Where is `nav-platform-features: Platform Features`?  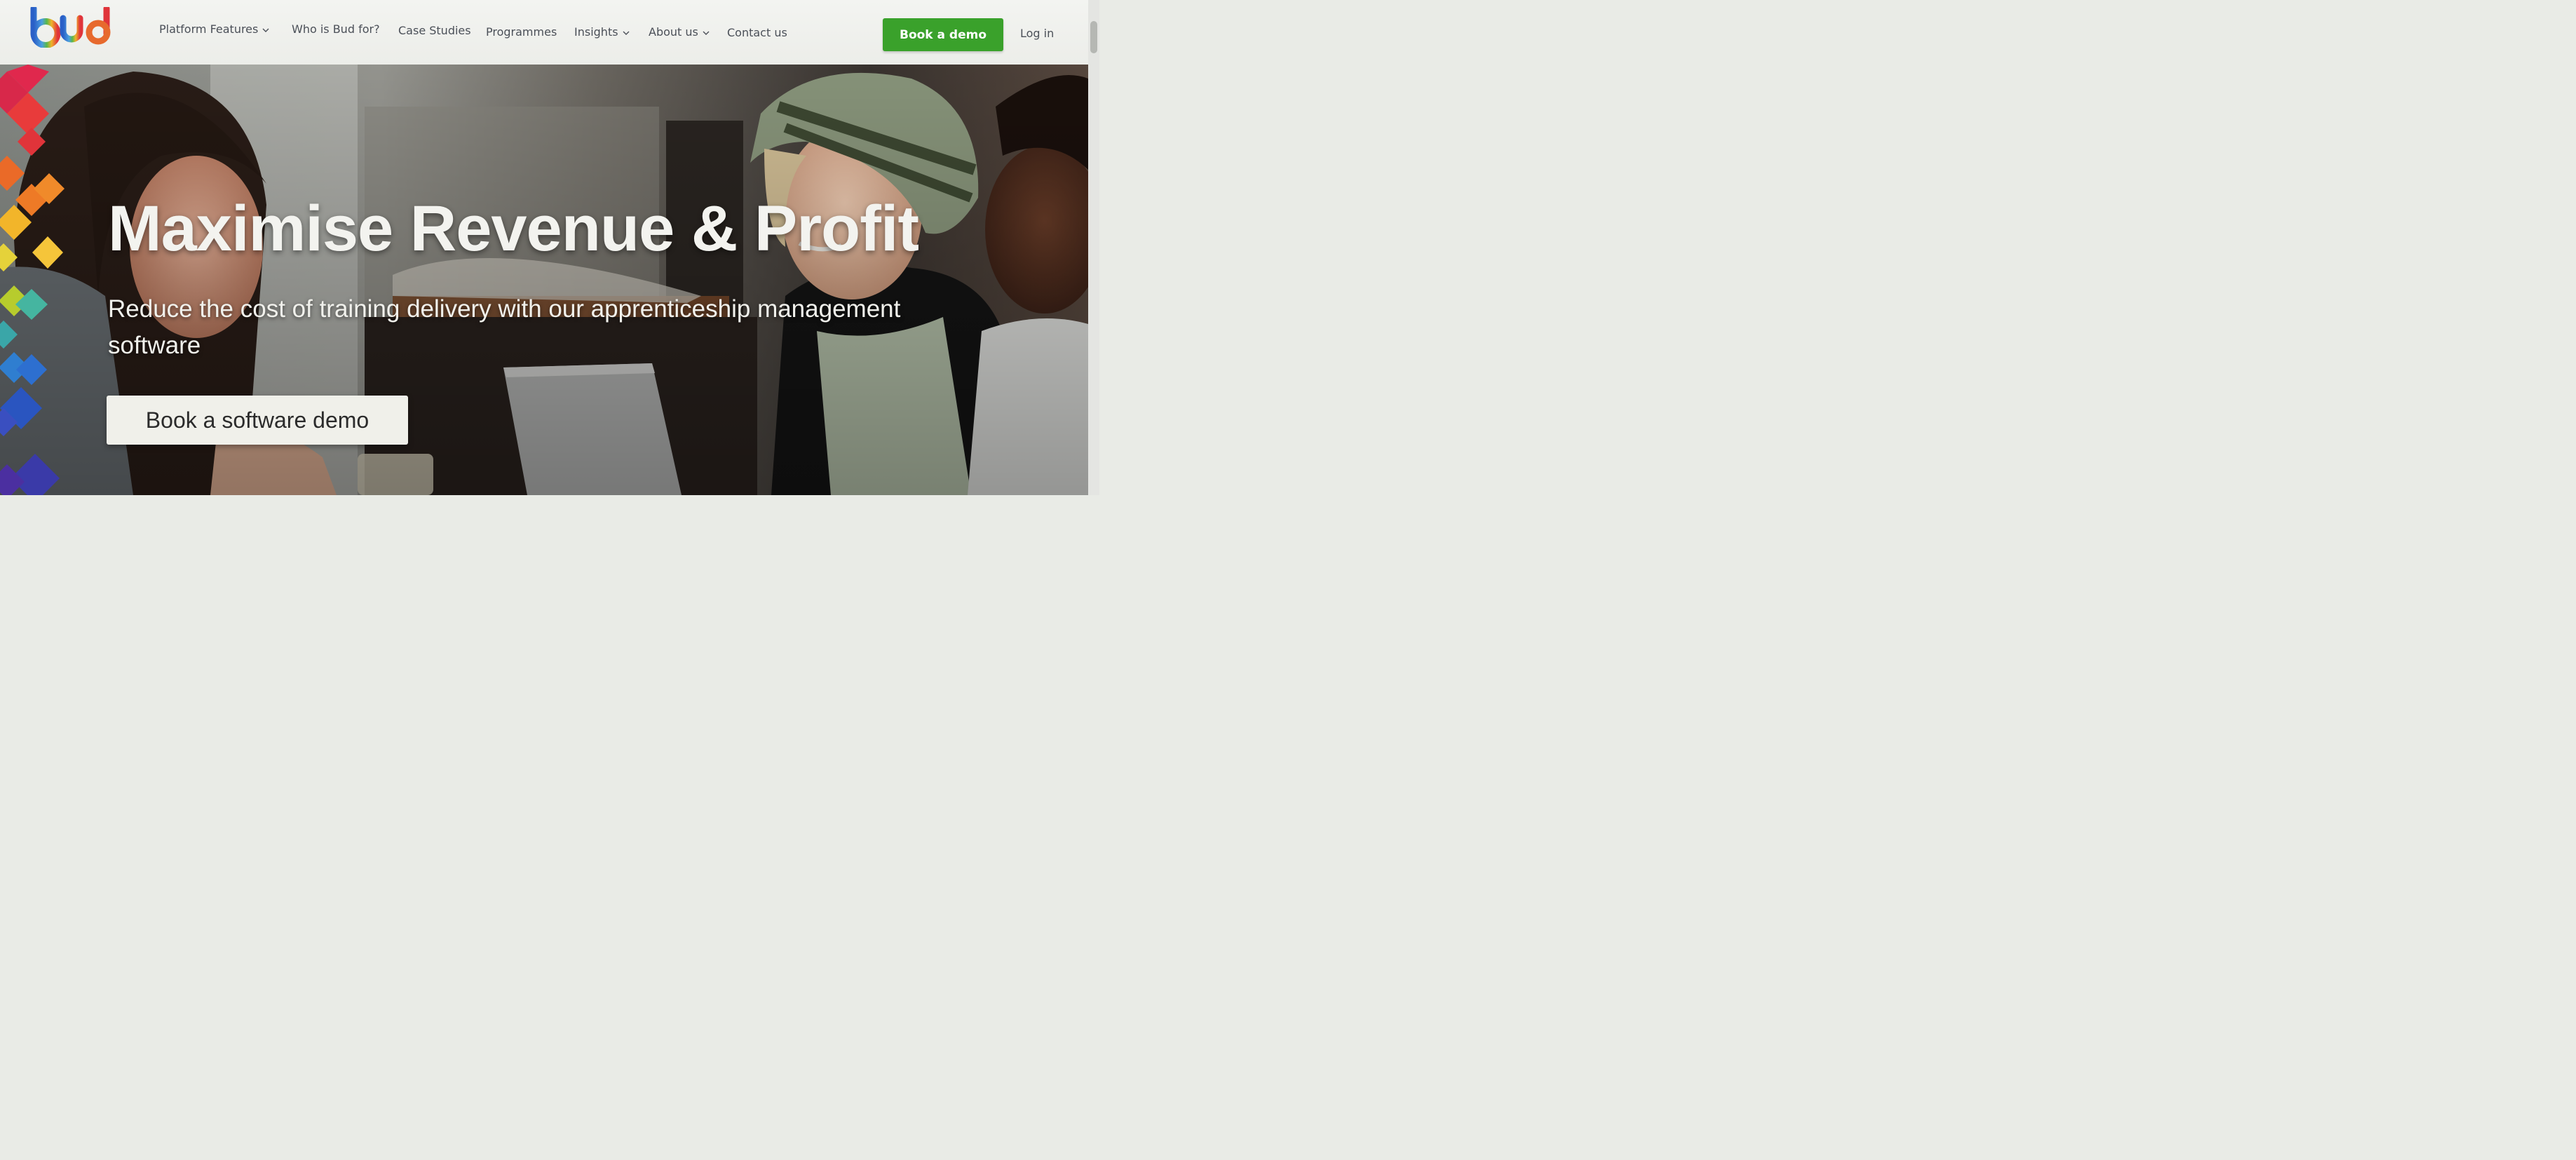
nav-platform-features: Platform Features is located at coordinates (214, 30).